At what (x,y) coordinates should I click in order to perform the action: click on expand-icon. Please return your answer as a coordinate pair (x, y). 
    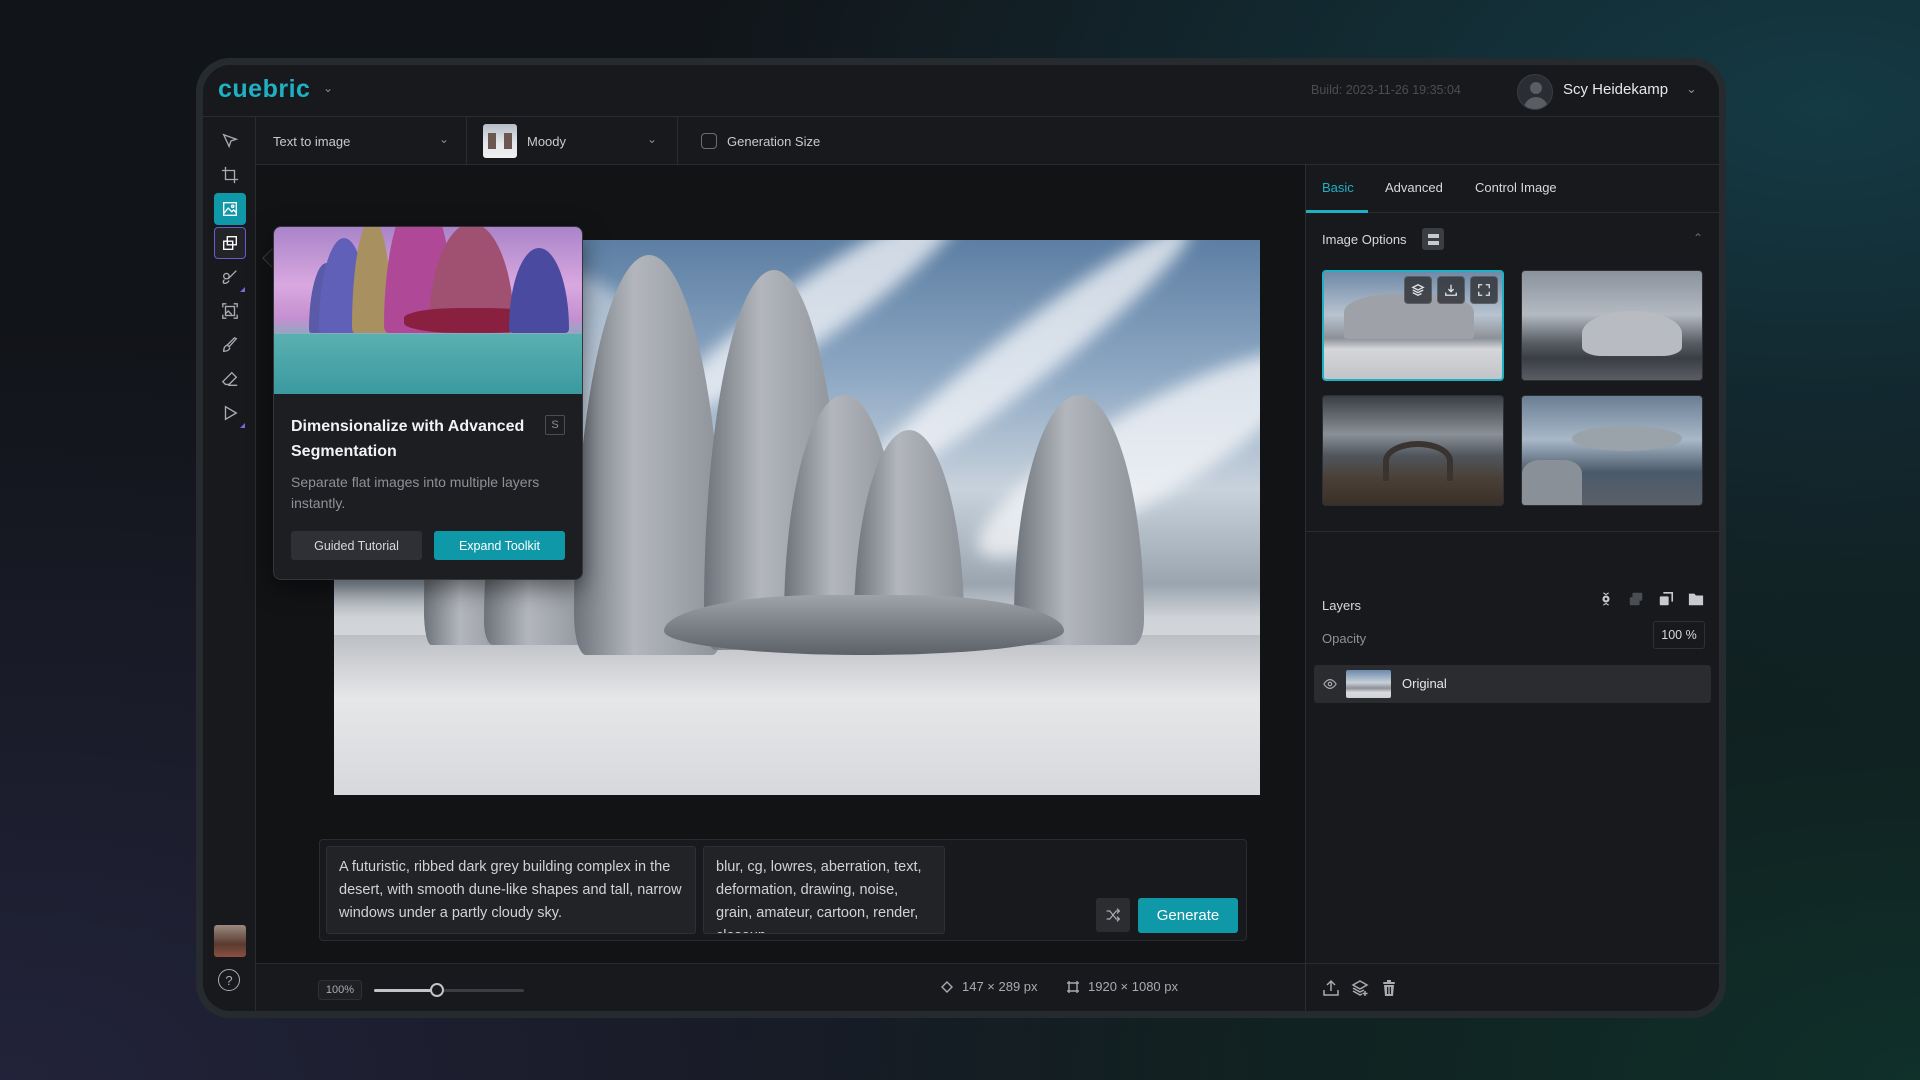
    Looking at the image, I should click on (1484, 290).